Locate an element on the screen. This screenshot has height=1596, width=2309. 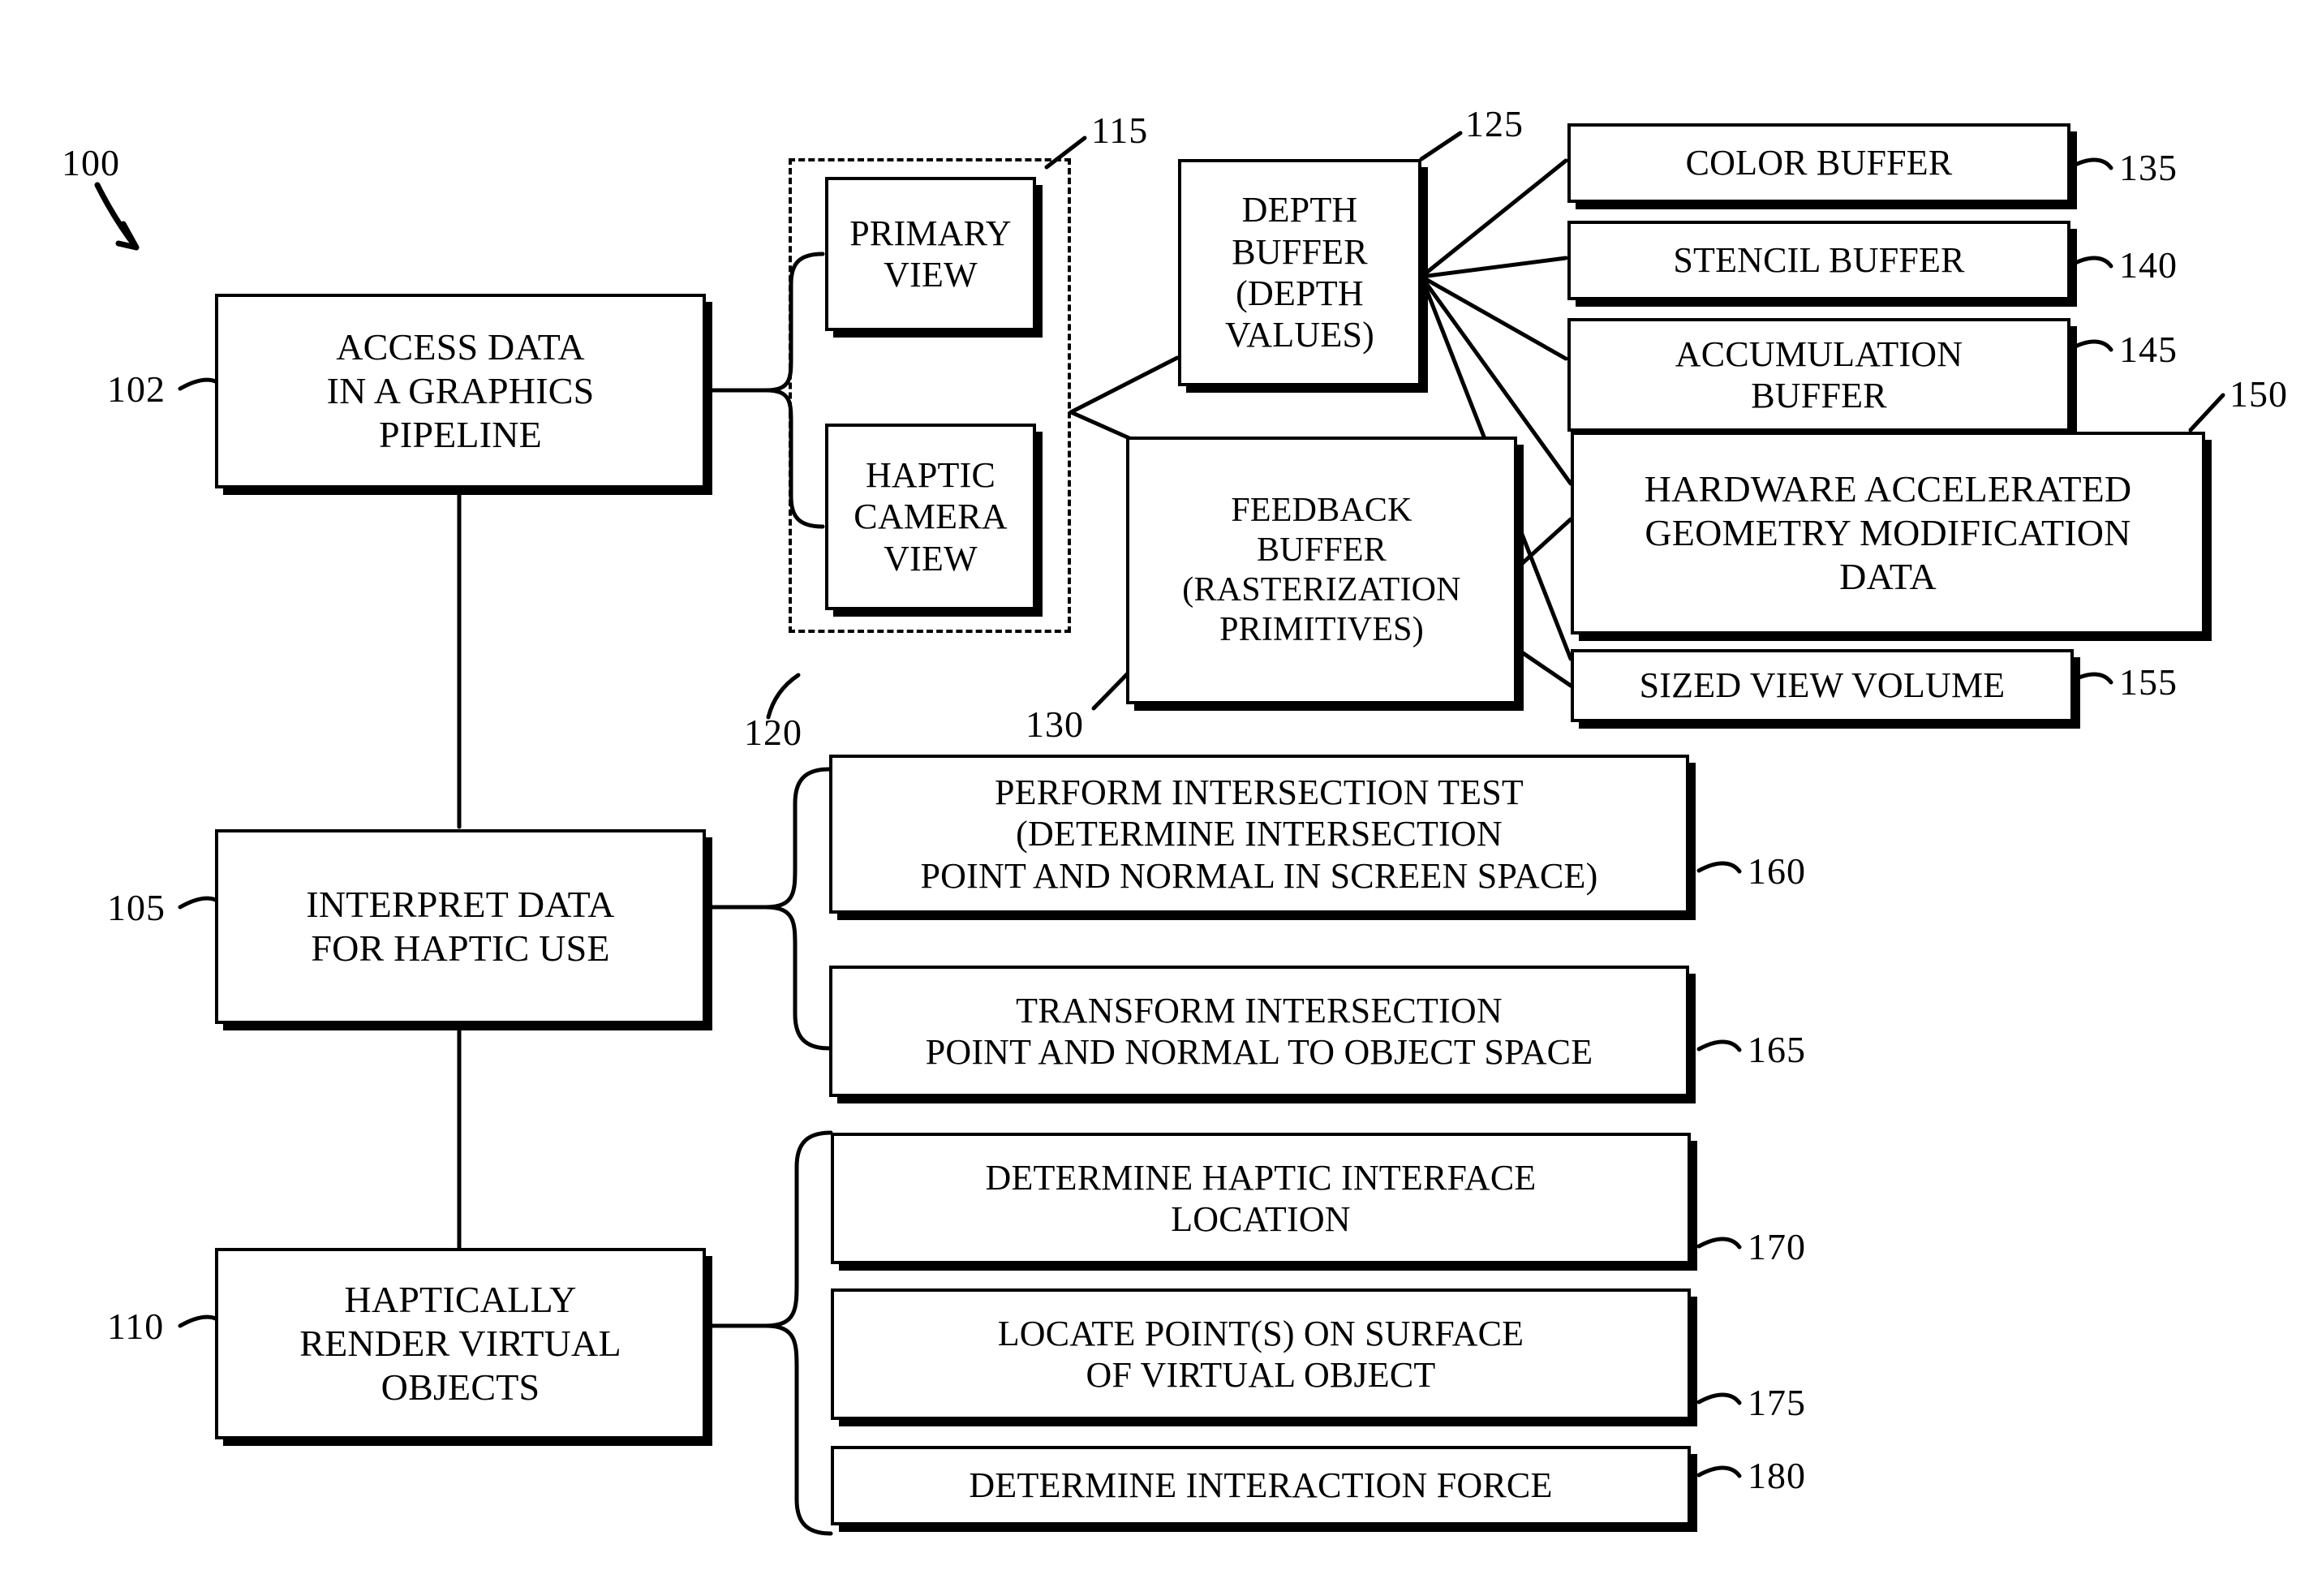
figure-lead-arrowhead is located at coordinates (127, 236).